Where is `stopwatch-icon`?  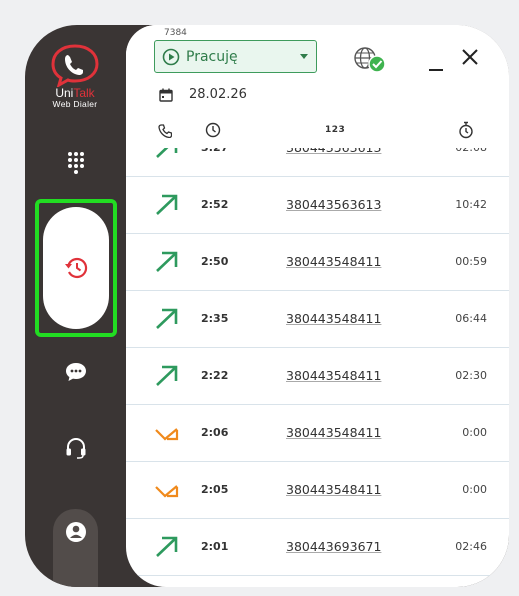 stopwatch-icon is located at coordinates (466, 130).